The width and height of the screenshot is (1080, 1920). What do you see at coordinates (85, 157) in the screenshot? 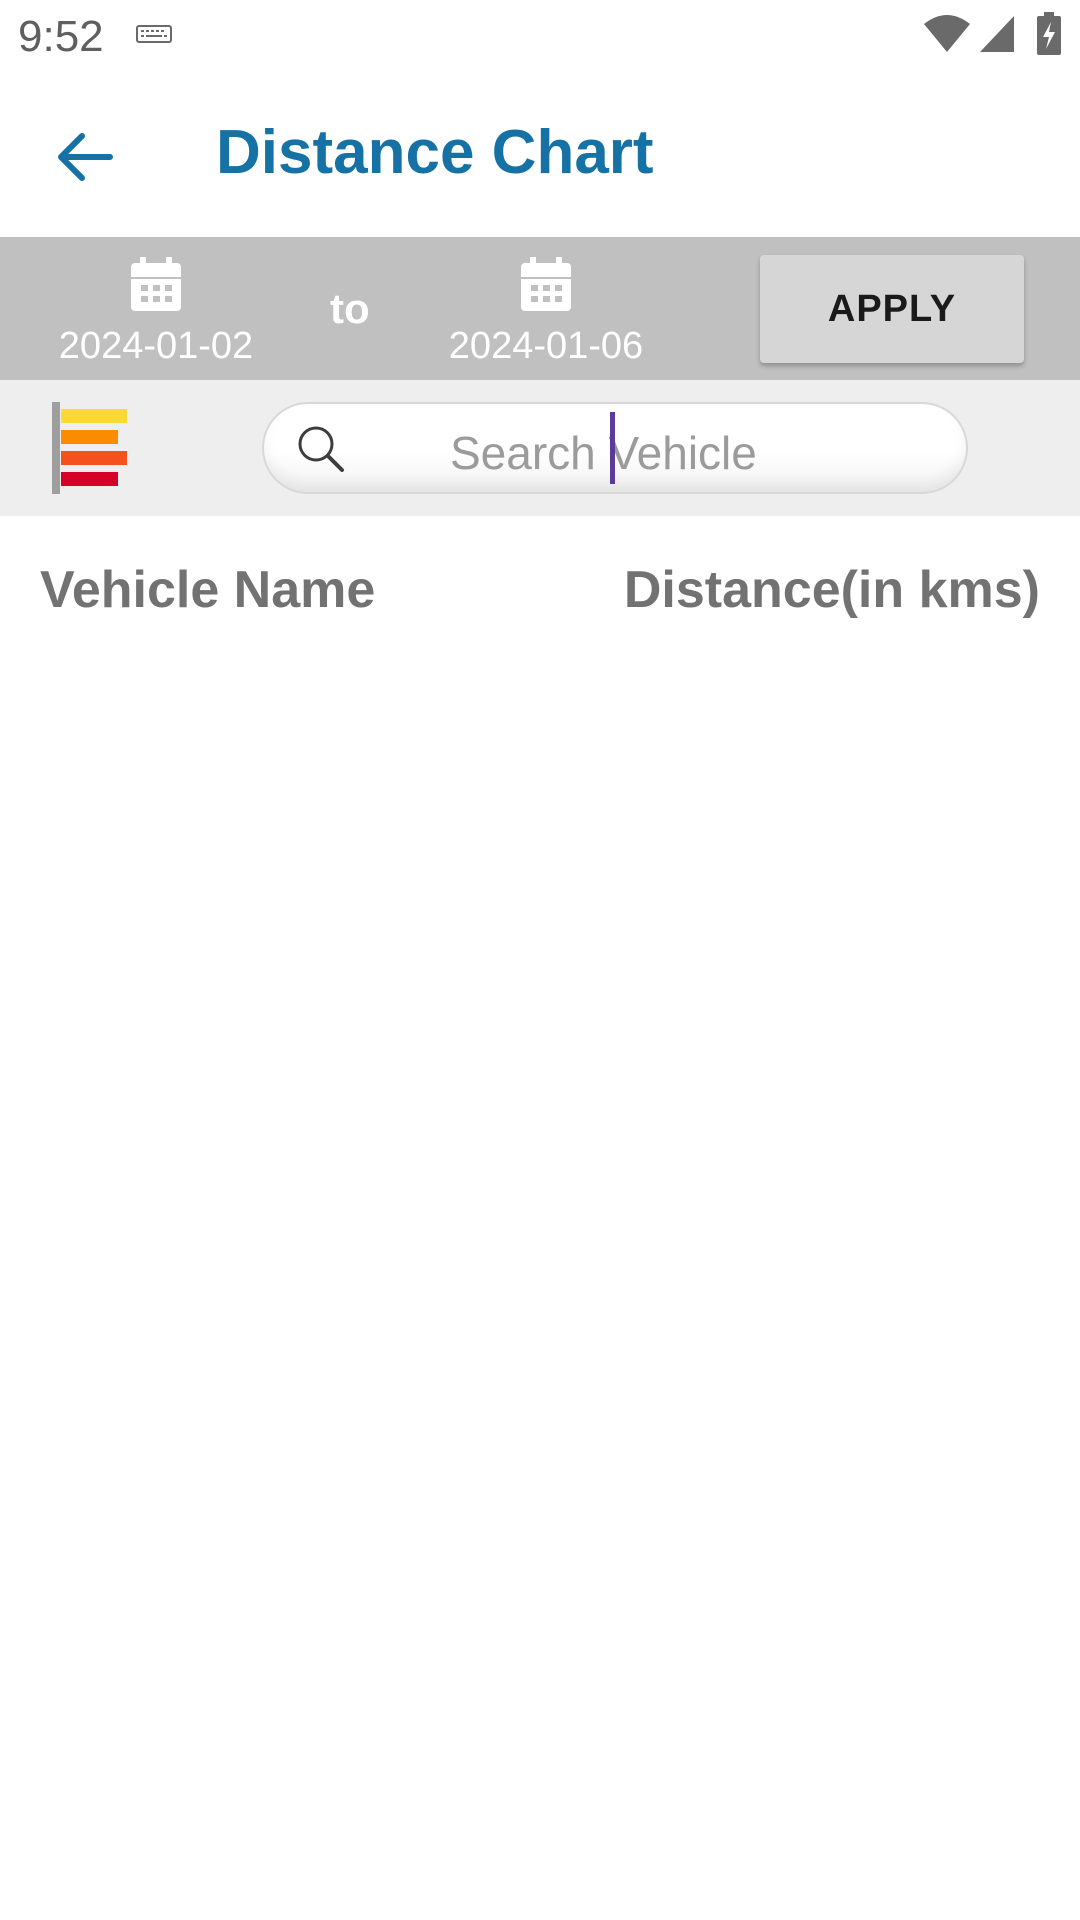
I see `back-arrow-icon` at bounding box center [85, 157].